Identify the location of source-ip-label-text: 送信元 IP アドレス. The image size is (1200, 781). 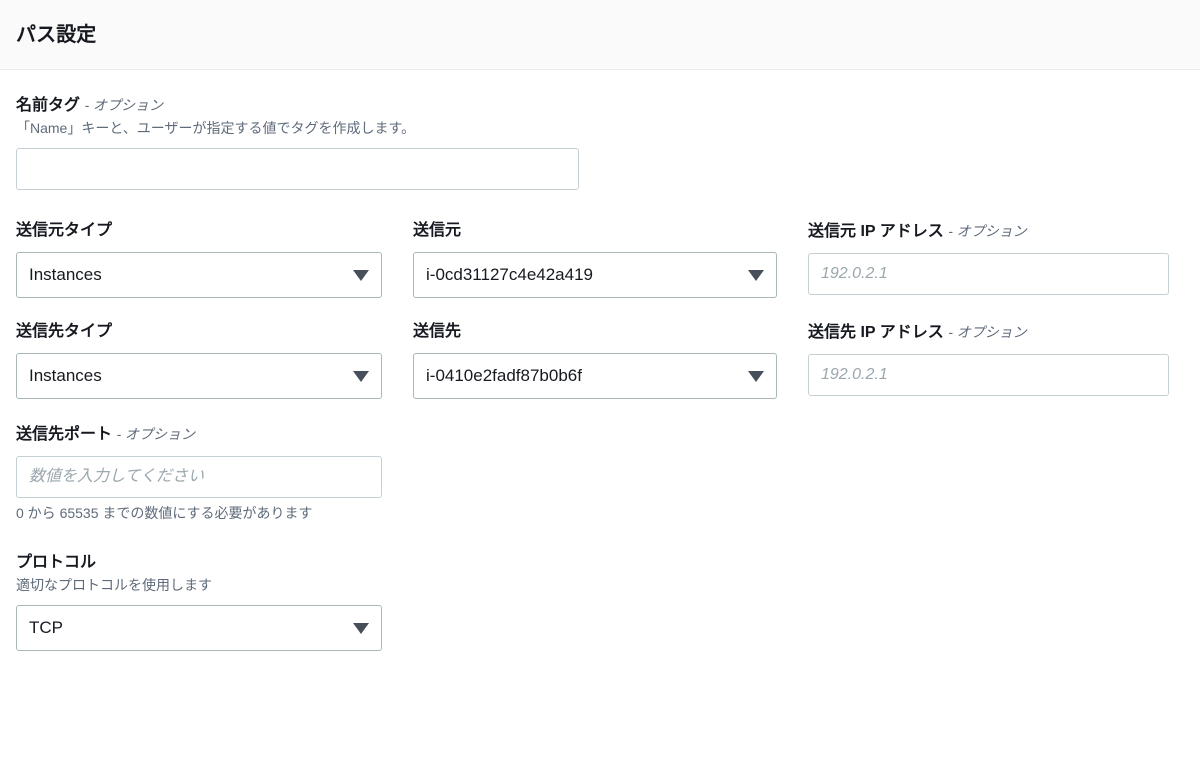
(876, 231).